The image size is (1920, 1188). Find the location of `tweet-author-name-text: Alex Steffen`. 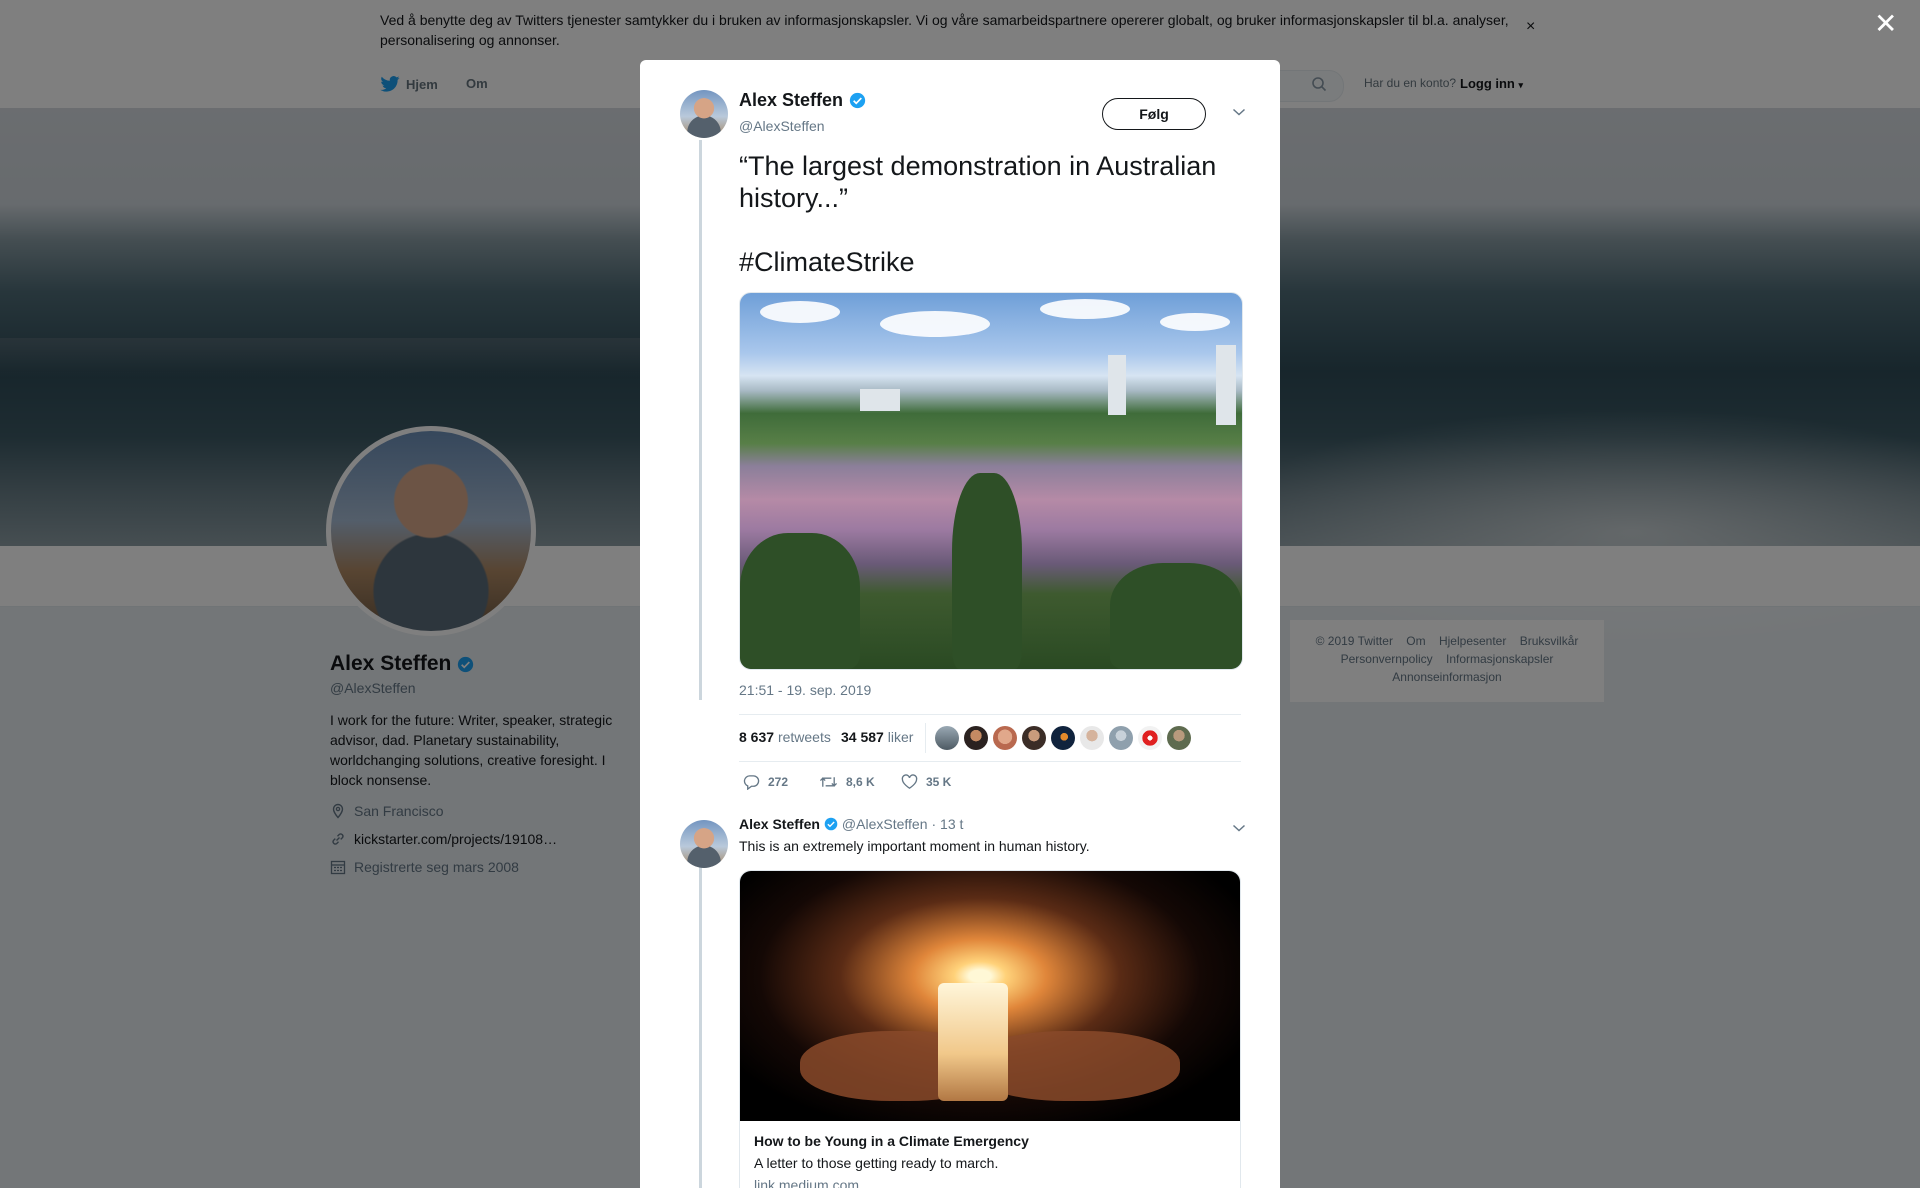

tweet-author-name-text: Alex Steffen is located at coordinates (791, 100).